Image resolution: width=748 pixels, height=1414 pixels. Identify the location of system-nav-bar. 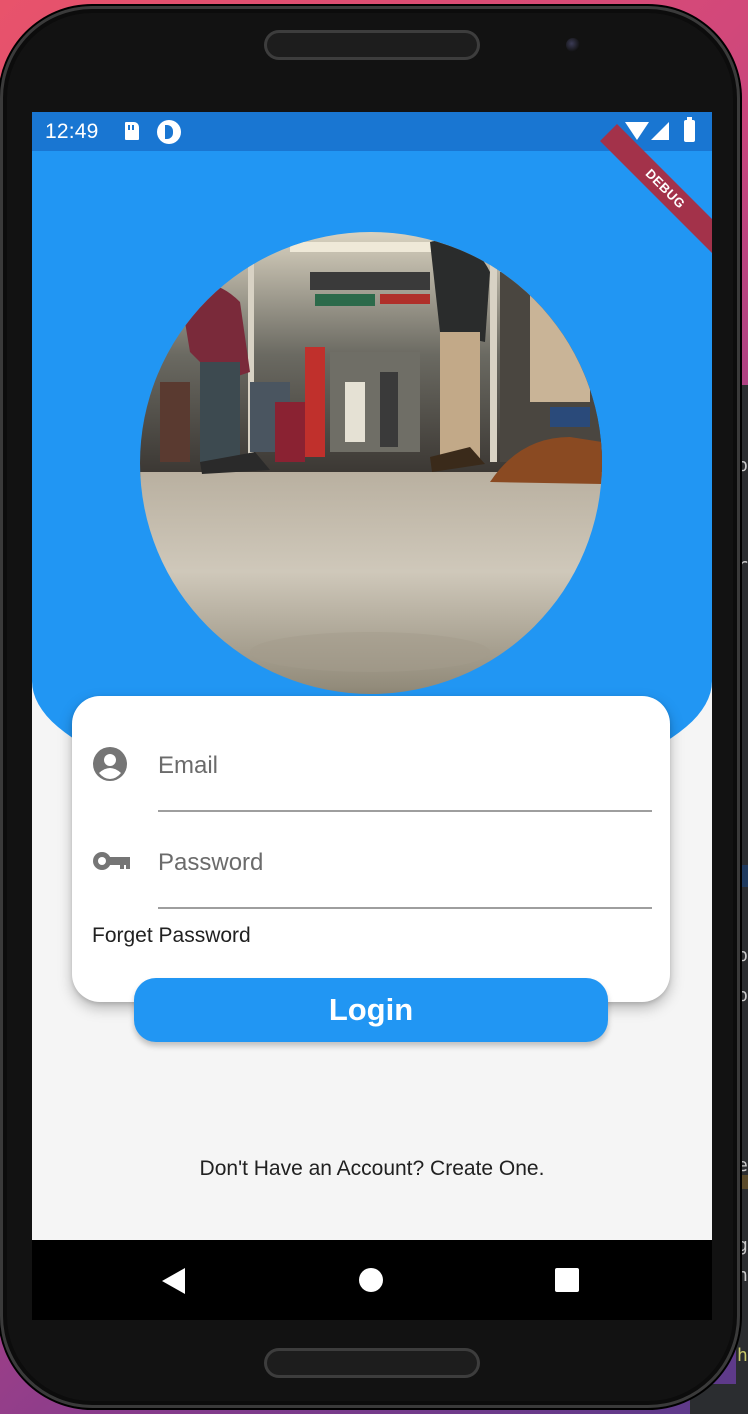
(372, 1280).